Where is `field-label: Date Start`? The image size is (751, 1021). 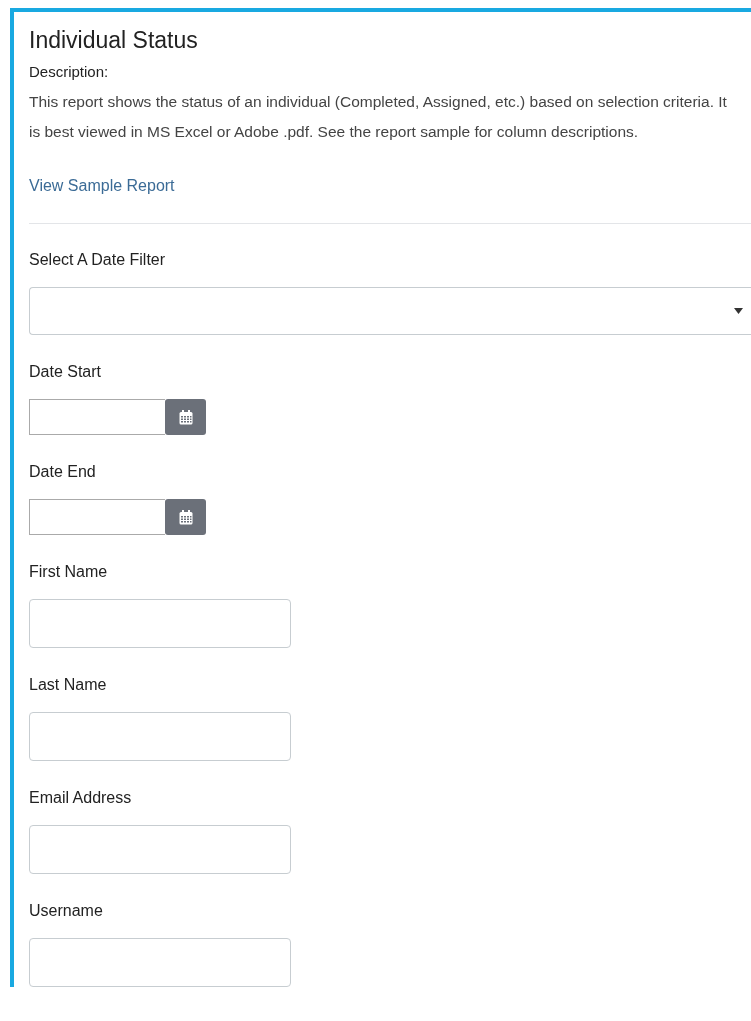
field-label: Date Start is located at coordinates (65, 372).